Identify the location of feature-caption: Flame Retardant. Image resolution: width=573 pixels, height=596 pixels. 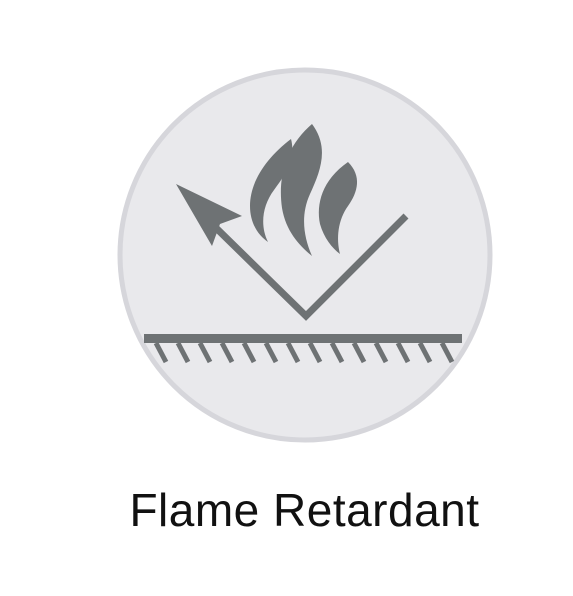
(286, 510).